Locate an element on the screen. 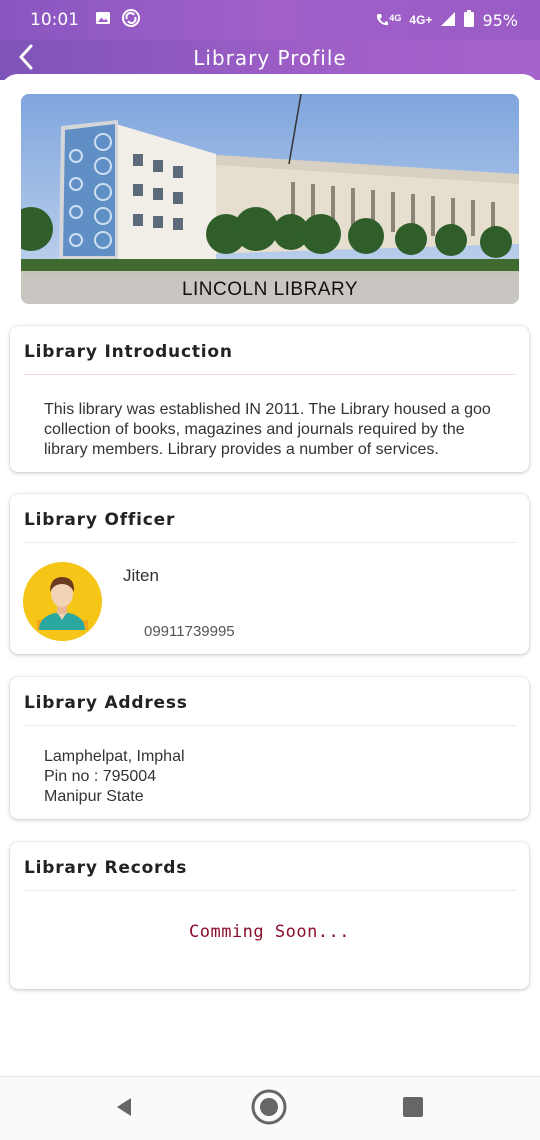 This screenshot has height=1140, width=540. nav-recents-button is located at coordinates (413, 1109).